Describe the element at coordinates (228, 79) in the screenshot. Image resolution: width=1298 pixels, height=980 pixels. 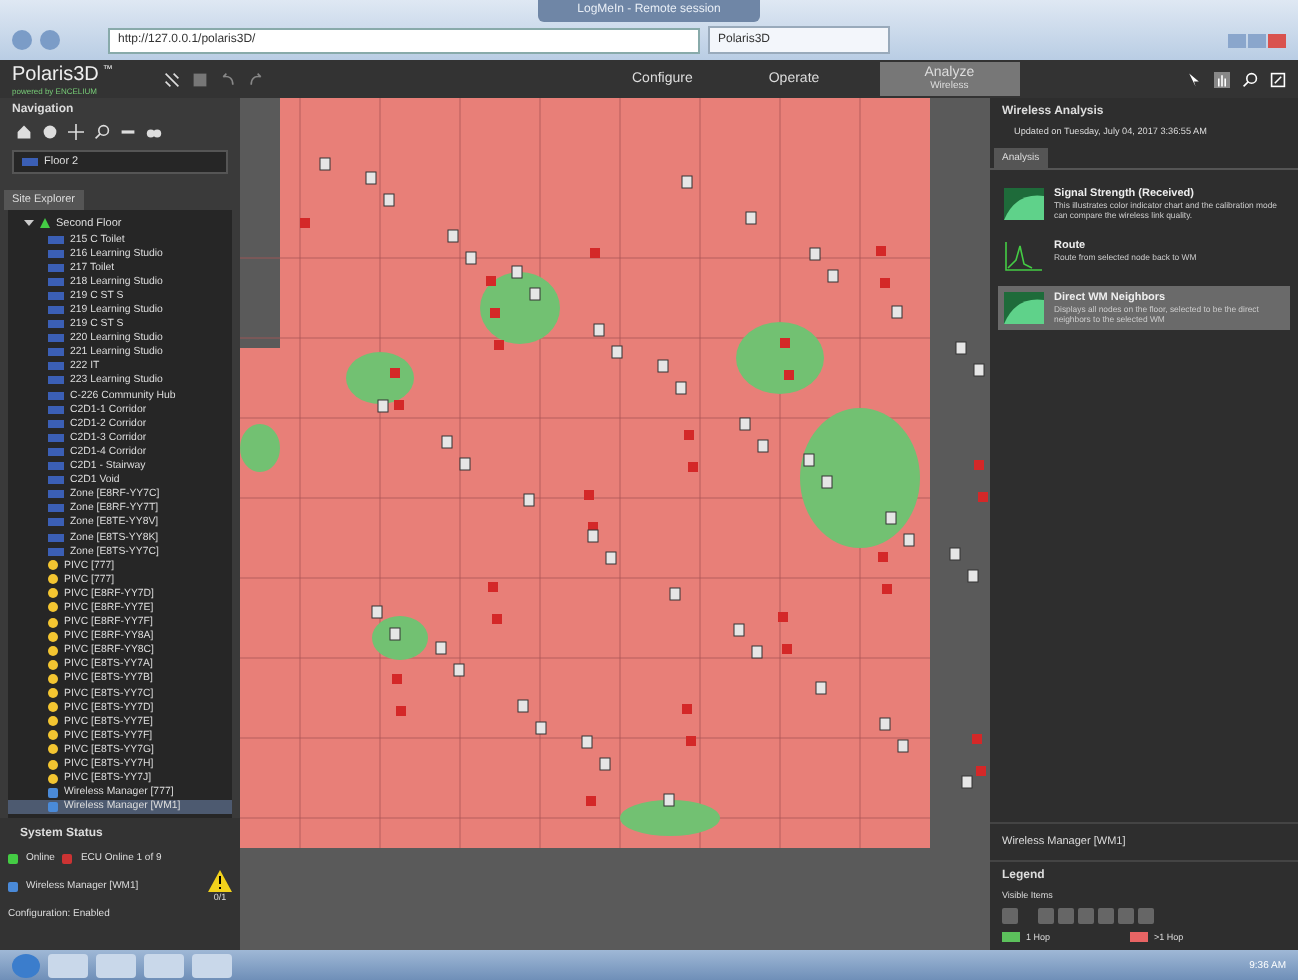
I see `undo-icon` at that location.